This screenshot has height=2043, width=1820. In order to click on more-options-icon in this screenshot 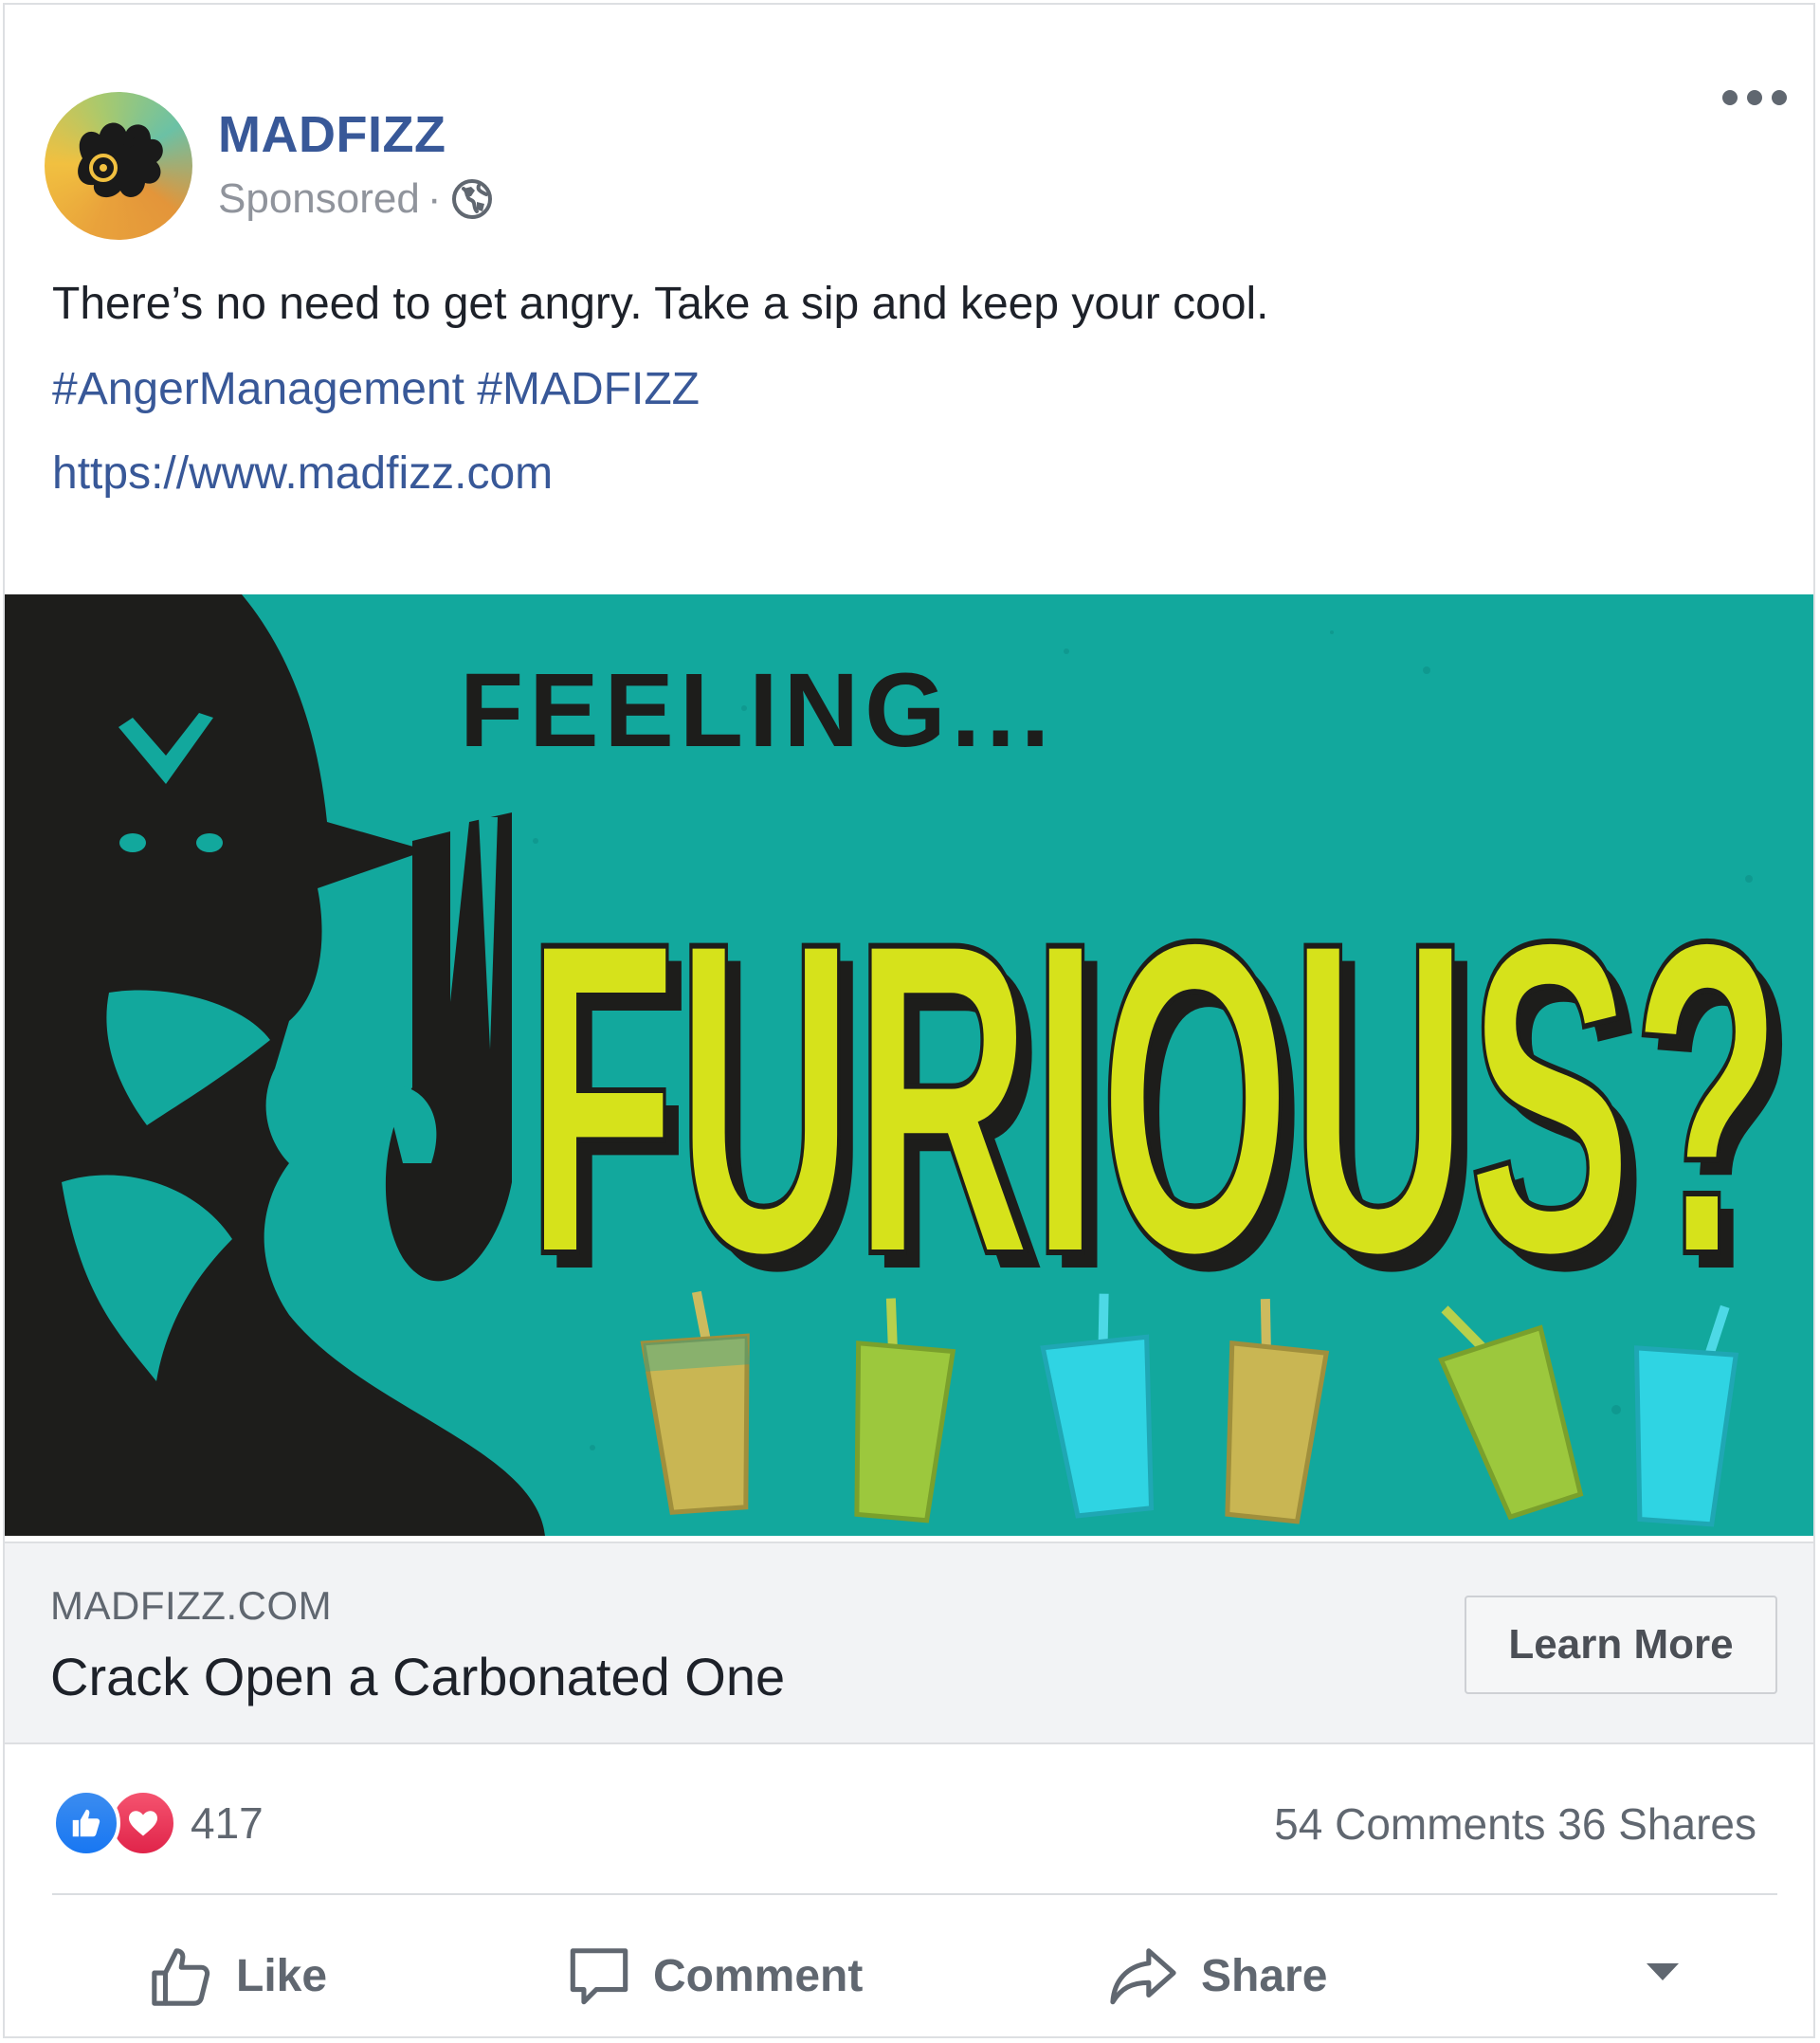, I will do `click(1754, 97)`.